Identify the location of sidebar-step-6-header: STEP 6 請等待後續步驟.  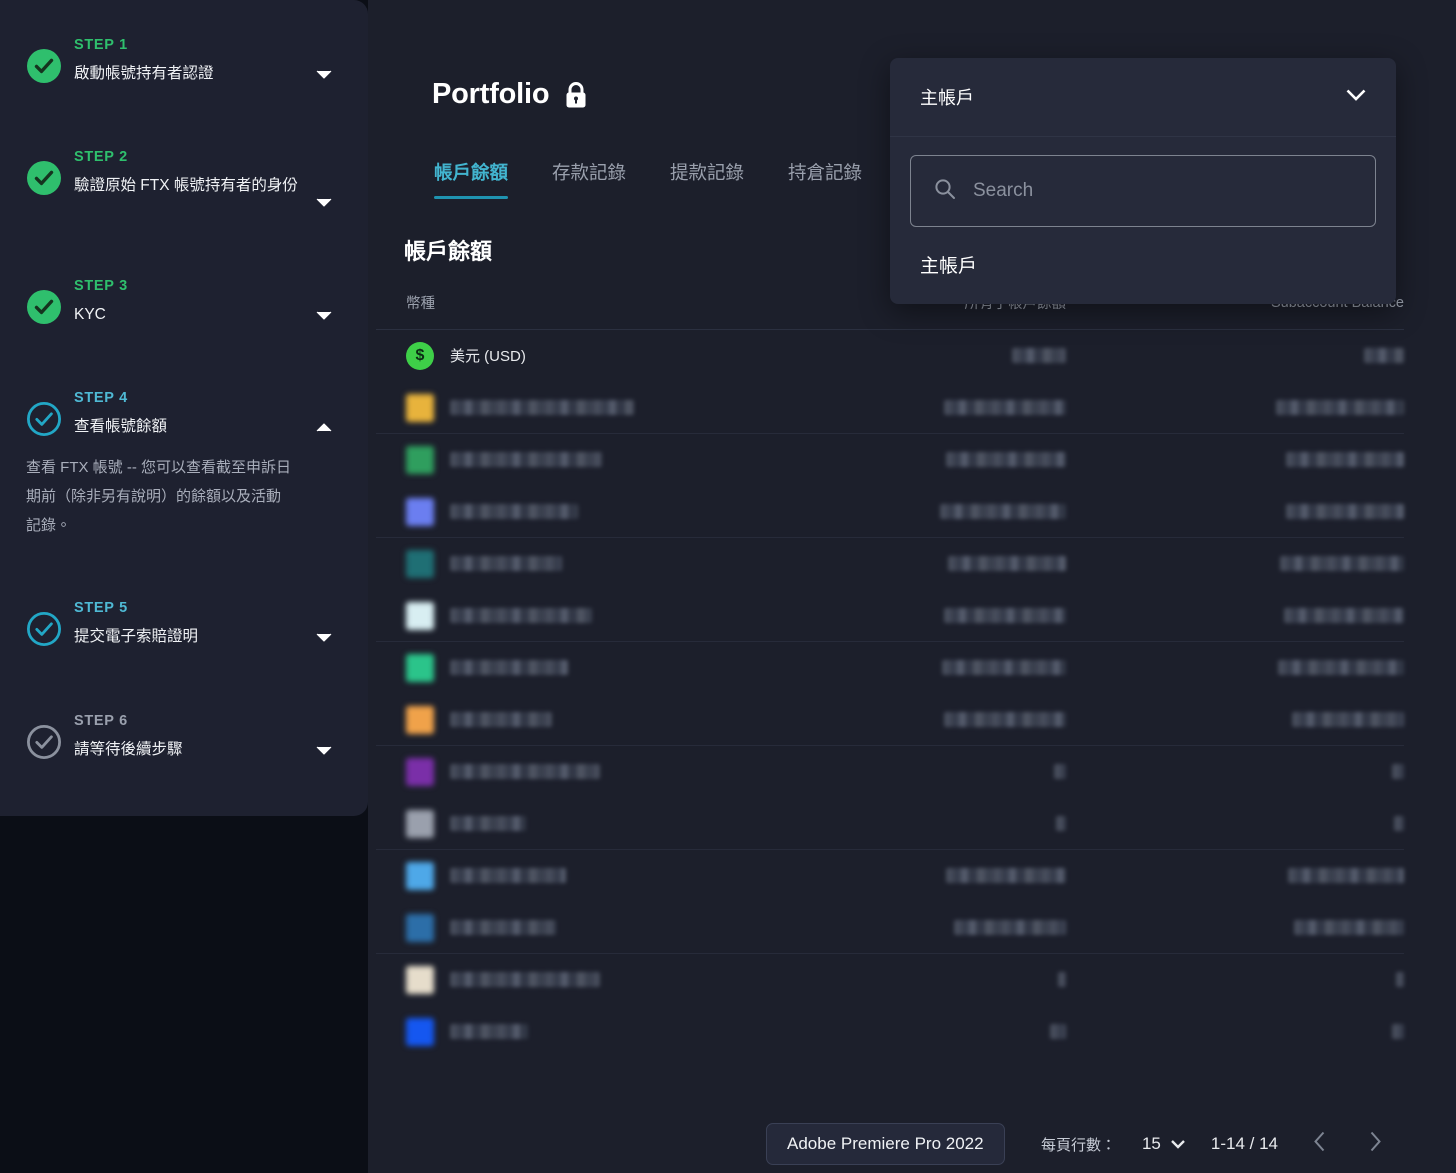
(167, 736).